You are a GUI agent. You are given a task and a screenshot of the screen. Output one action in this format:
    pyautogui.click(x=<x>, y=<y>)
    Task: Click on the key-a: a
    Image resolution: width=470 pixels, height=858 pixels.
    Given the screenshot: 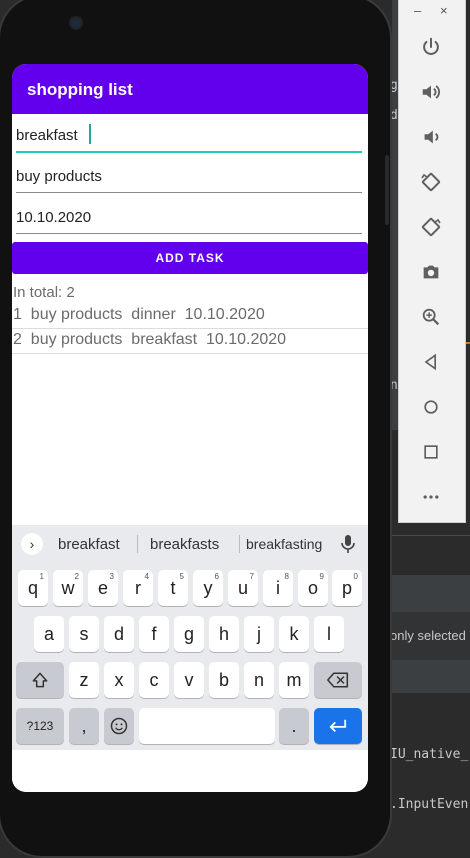 What is the action you would take?
    pyautogui.click(x=49, y=634)
    